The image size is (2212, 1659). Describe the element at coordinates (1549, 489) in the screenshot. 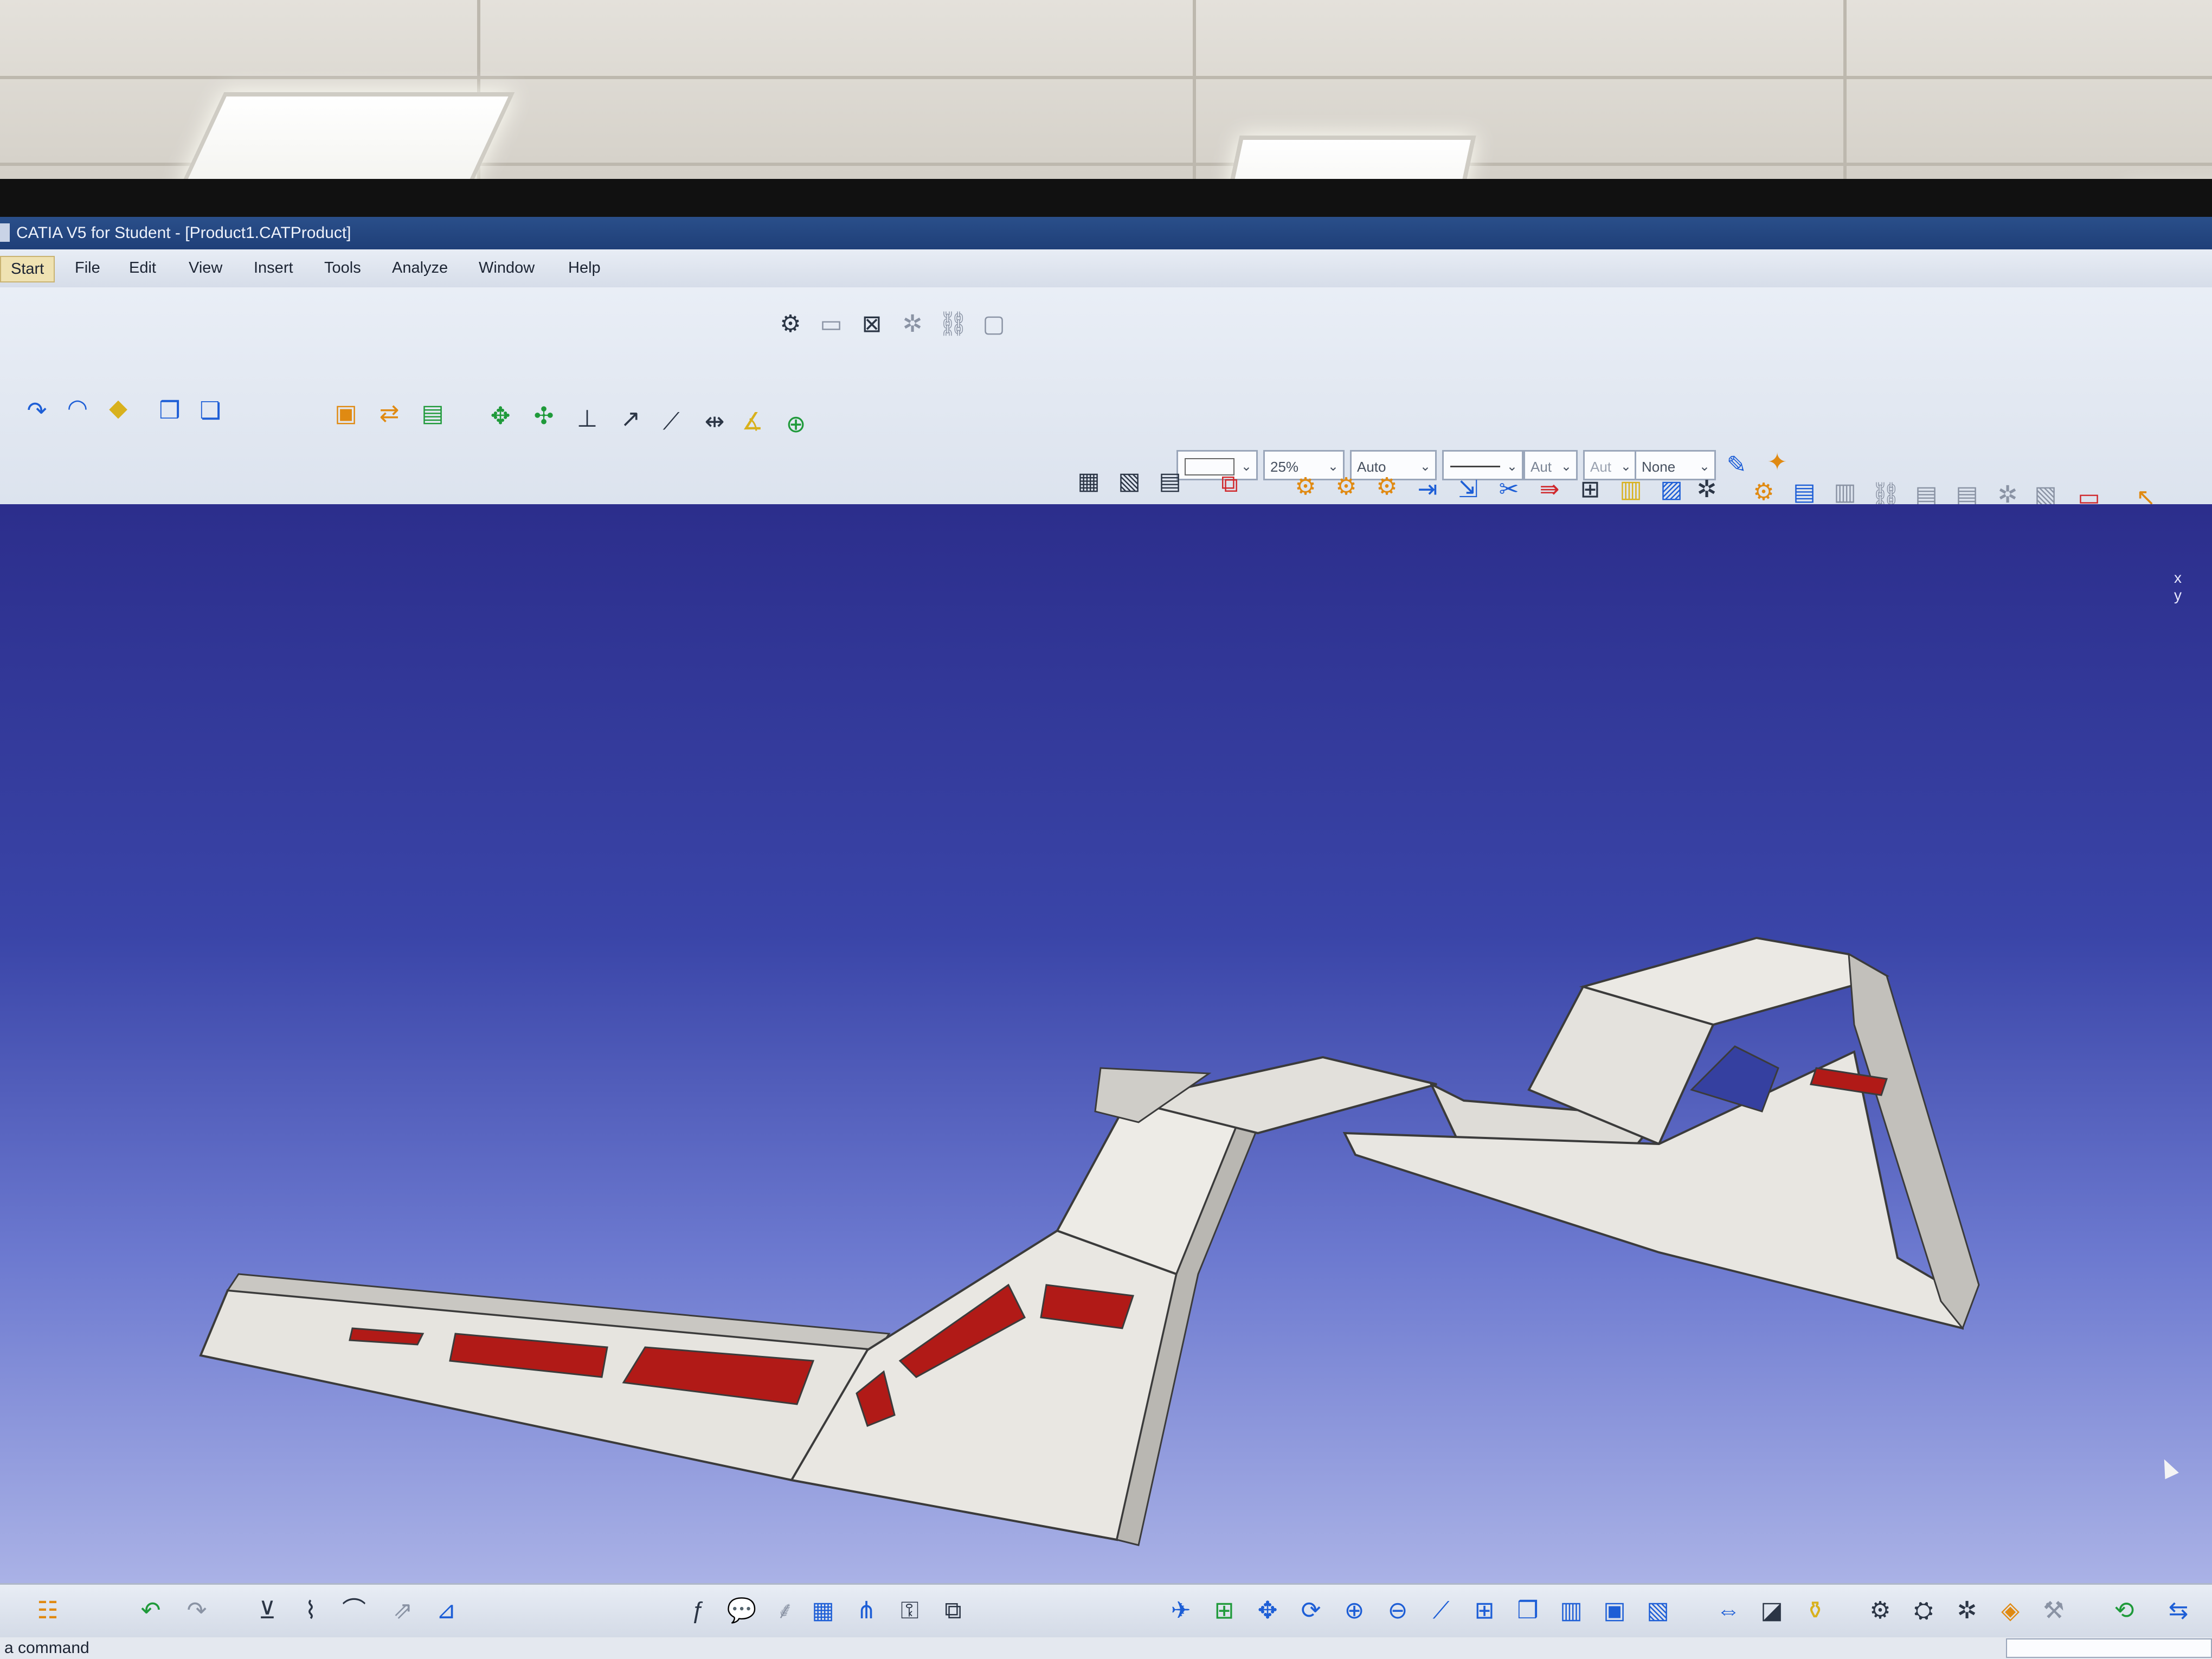

I see `render-icon: ⇛` at that location.